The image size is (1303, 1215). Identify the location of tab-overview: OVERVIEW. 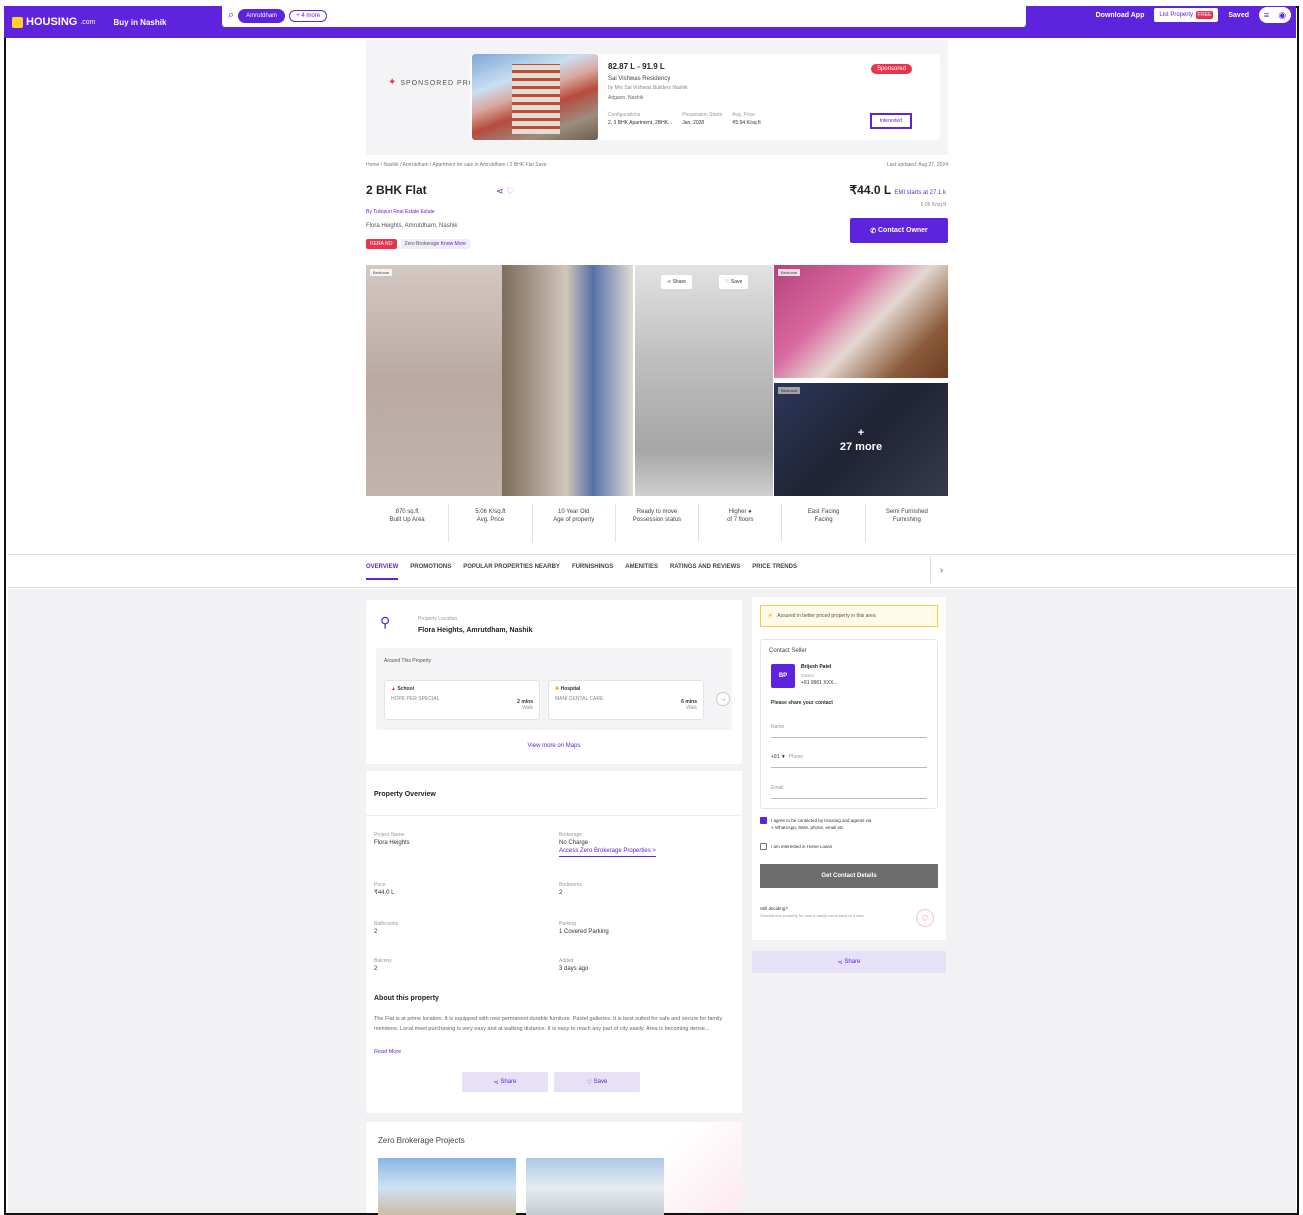
(382, 572).